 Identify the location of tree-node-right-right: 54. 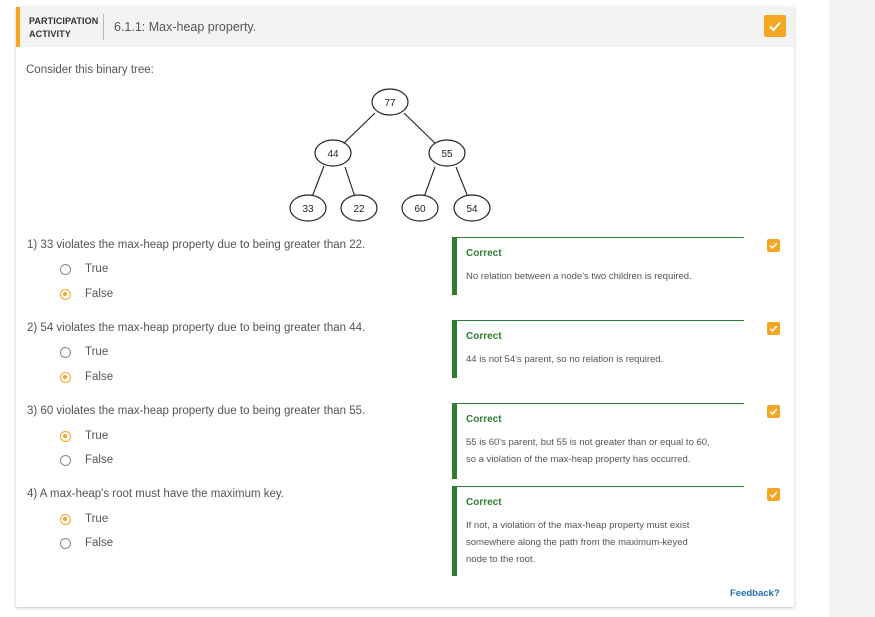
(472, 208).